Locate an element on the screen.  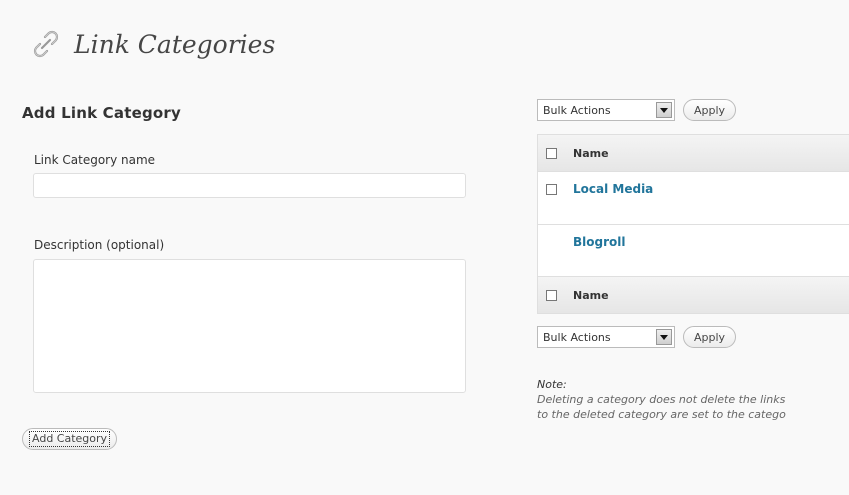
category-link: Local Media is located at coordinates (613, 189).